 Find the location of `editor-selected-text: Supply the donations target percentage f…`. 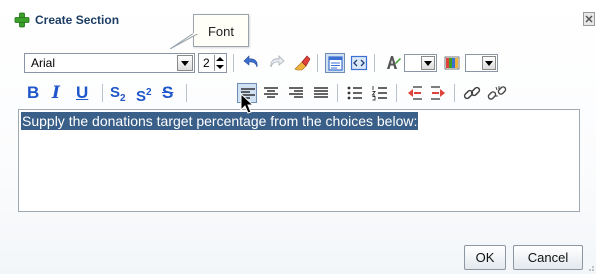

editor-selected-text: Supply the donations target percentage f… is located at coordinates (220, 121).